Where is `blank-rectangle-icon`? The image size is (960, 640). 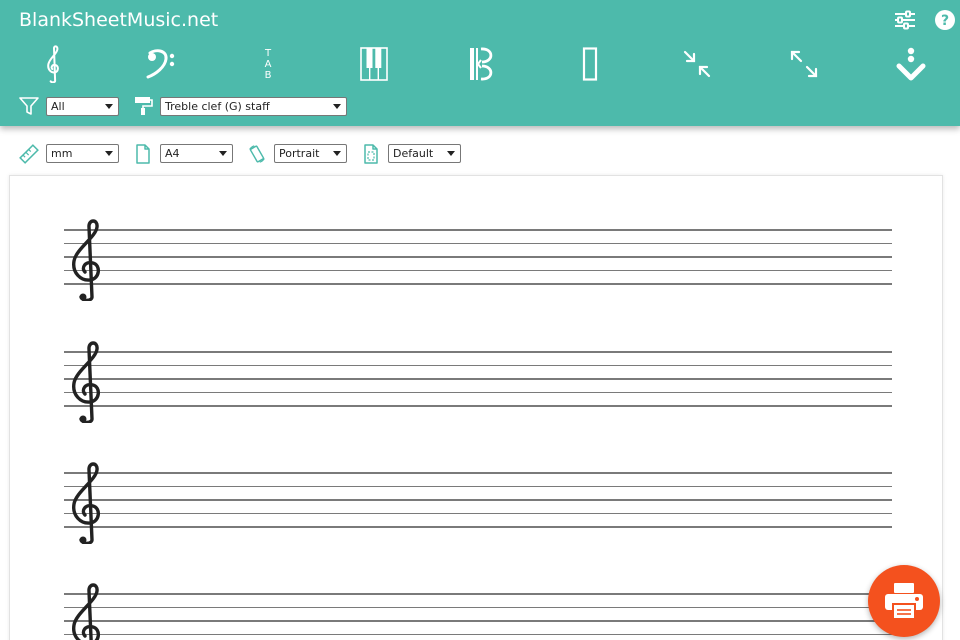
blank-rectangle-icon is located at coordinates (590, 64).